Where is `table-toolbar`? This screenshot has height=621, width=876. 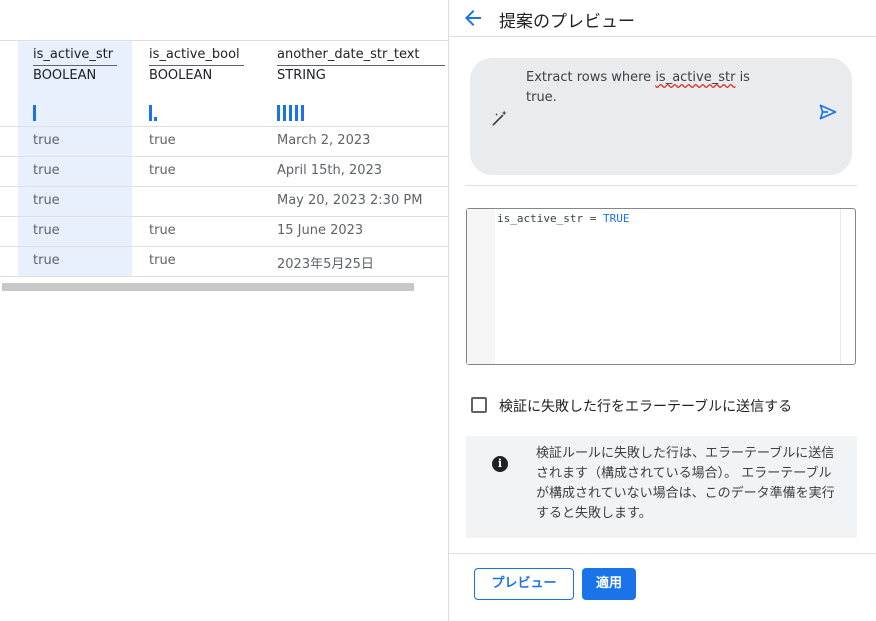 table-toolbar is located at coordinates (224, 20).